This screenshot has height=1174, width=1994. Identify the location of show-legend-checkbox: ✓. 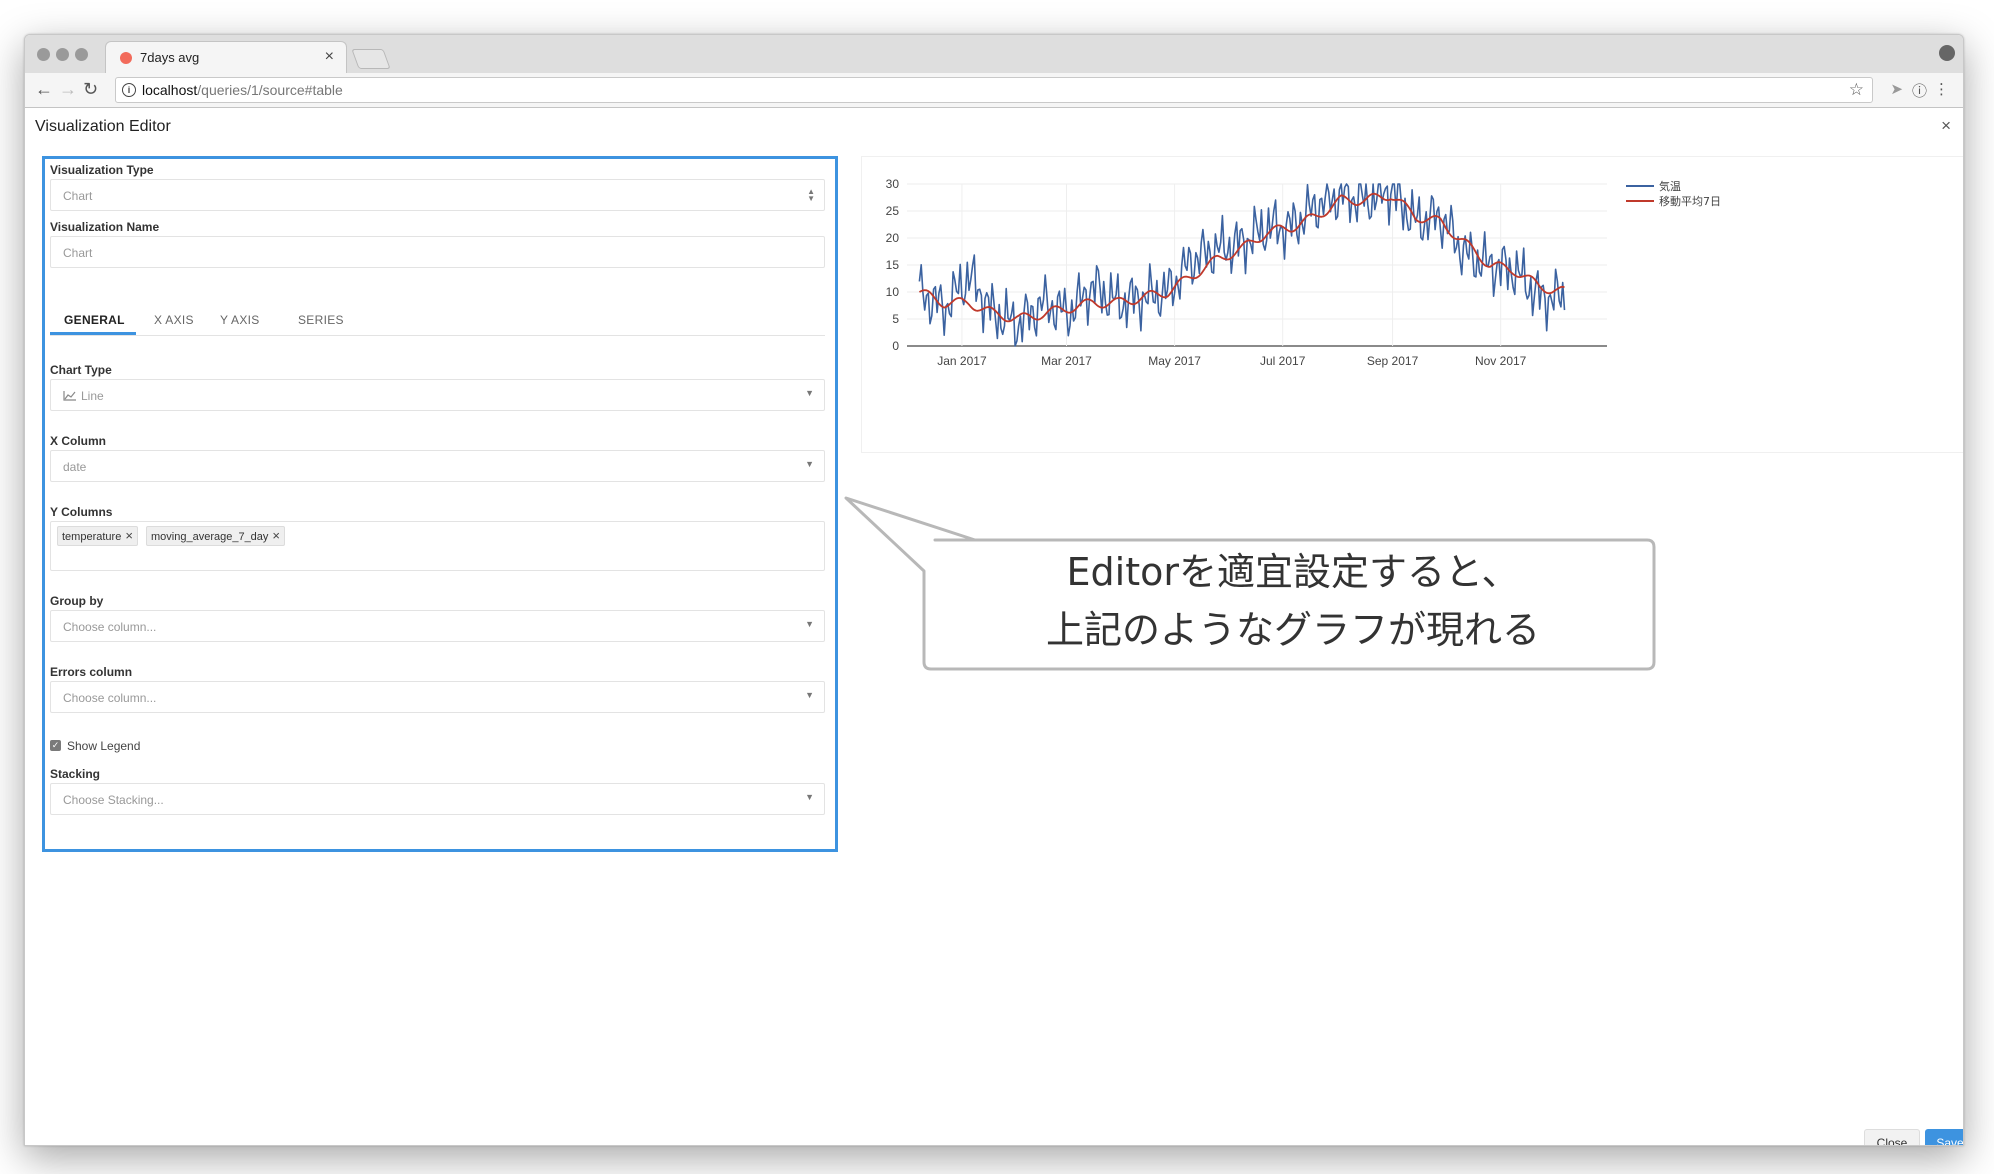
(55, 745).